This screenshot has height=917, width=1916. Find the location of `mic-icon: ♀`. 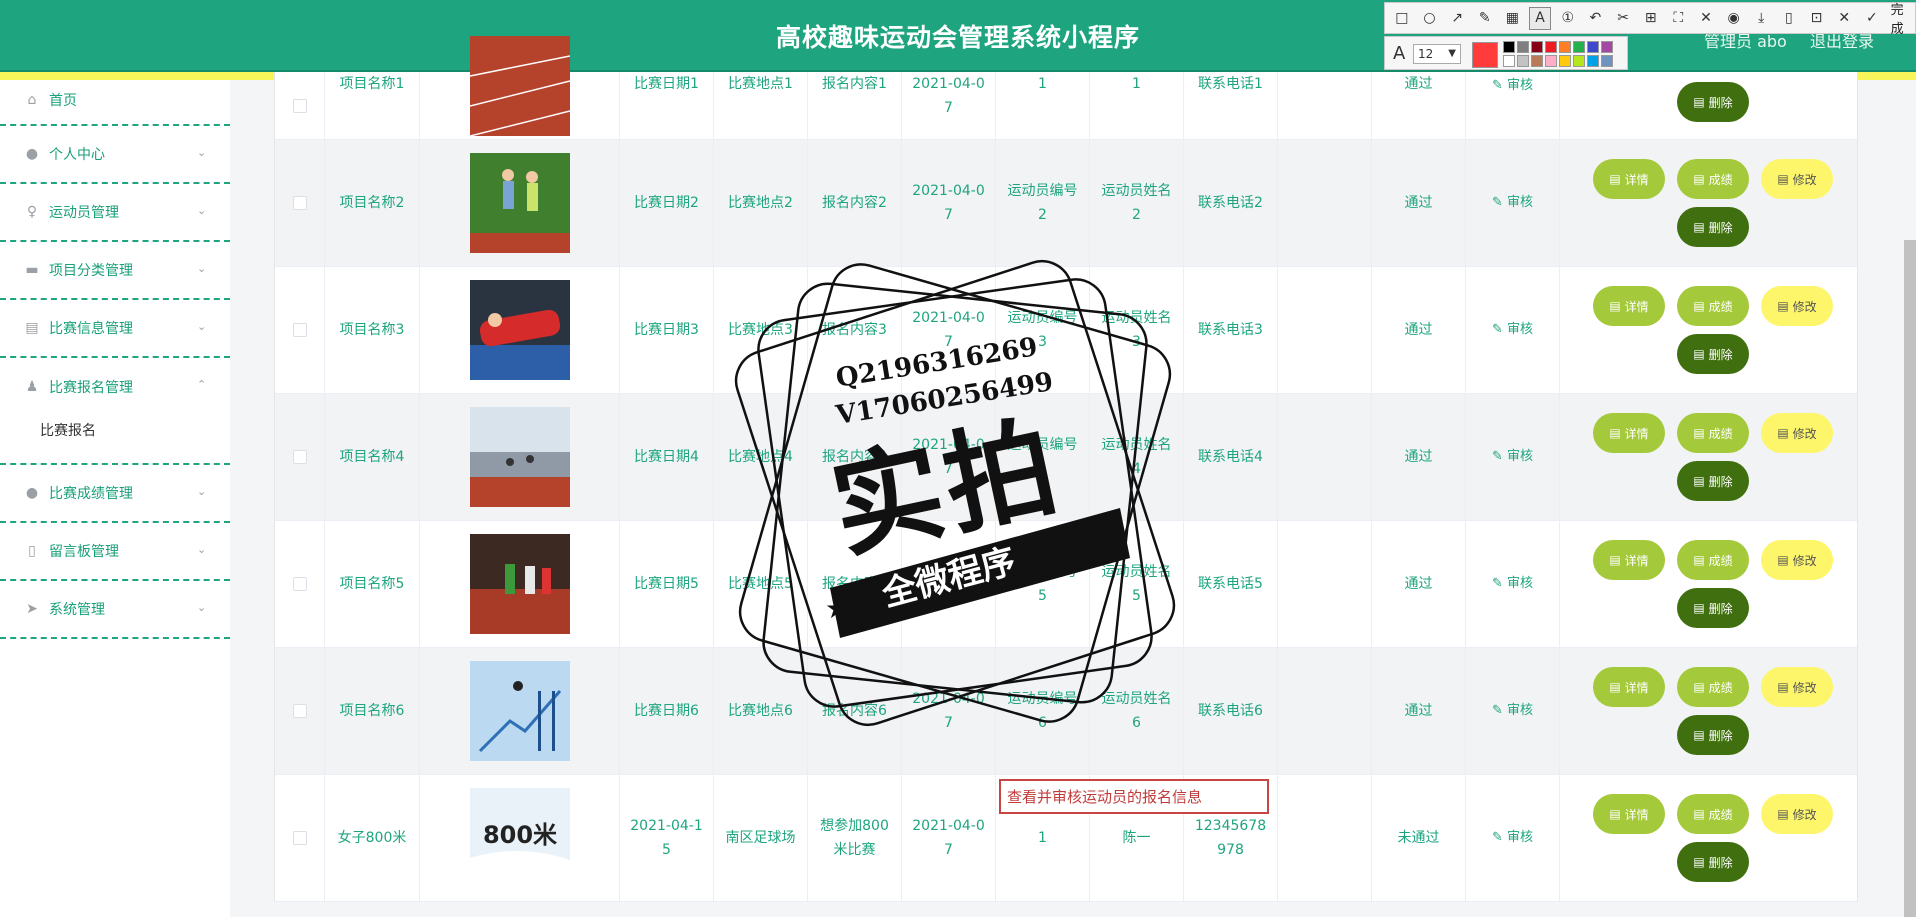

mic-icon: ♀ is located at coordinates (32, 212).